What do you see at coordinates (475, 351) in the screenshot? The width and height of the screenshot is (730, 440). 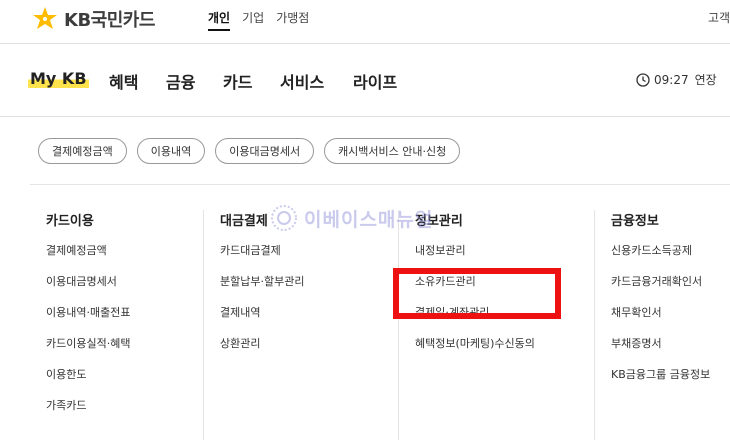 I see `menu-link: 혜택정보(마케팅)수신동의` at bounding box center [475, 351].